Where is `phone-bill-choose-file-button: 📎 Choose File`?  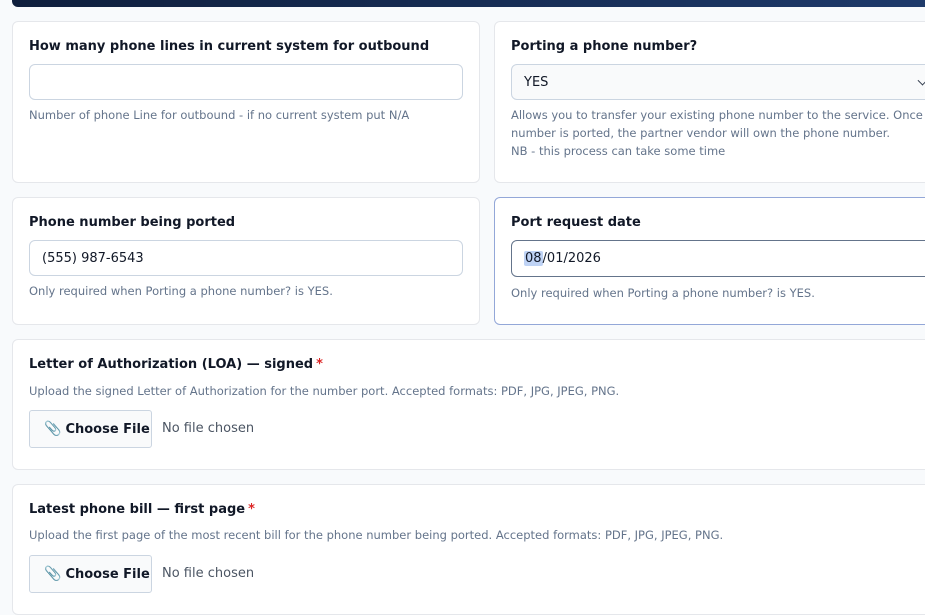
phone-bill-choose-file-button: 📎 Choose File is located at coordinates (90, 574).